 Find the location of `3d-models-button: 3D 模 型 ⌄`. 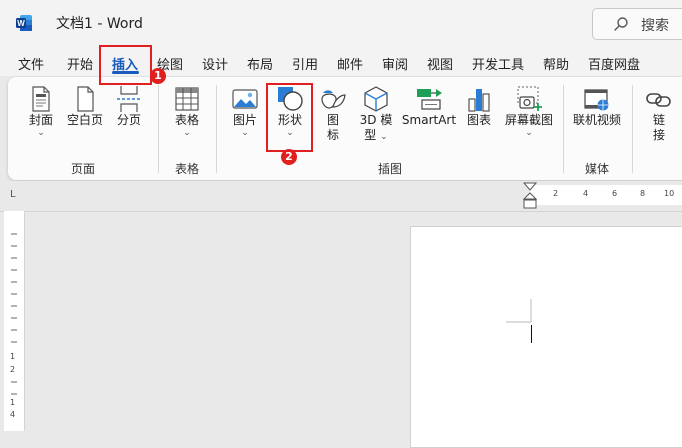

3d-models-button: 3D 模 型 ⌄ is located at coordinates (376, 115).